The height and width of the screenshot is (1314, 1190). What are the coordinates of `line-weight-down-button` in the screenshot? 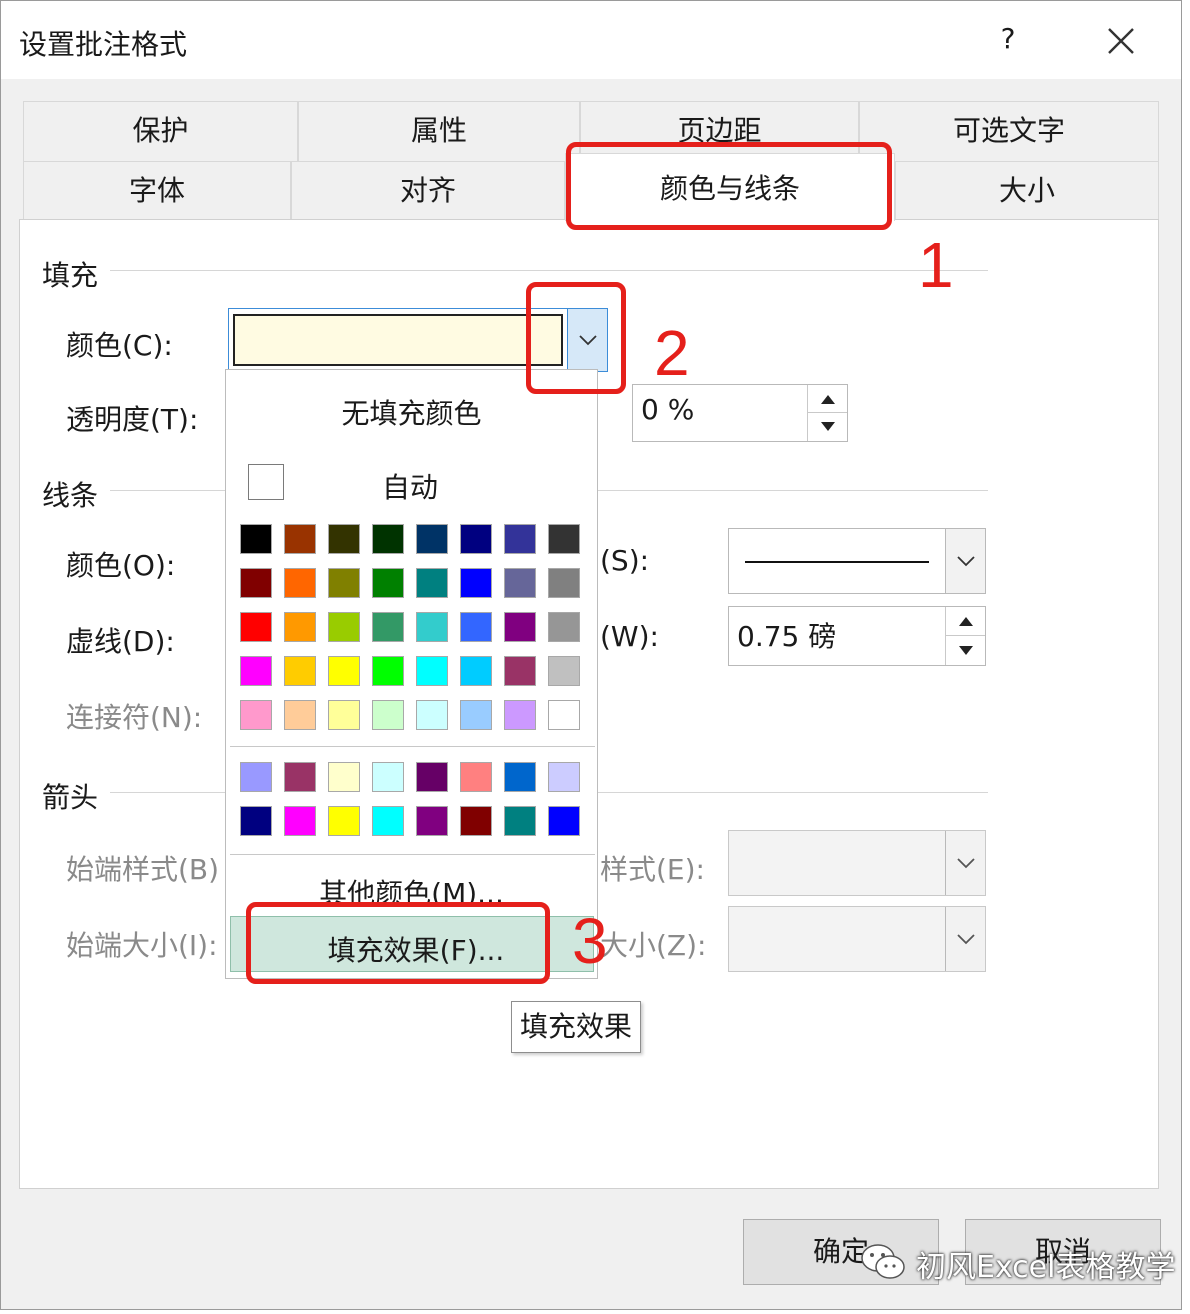 It's located at (965, 650).